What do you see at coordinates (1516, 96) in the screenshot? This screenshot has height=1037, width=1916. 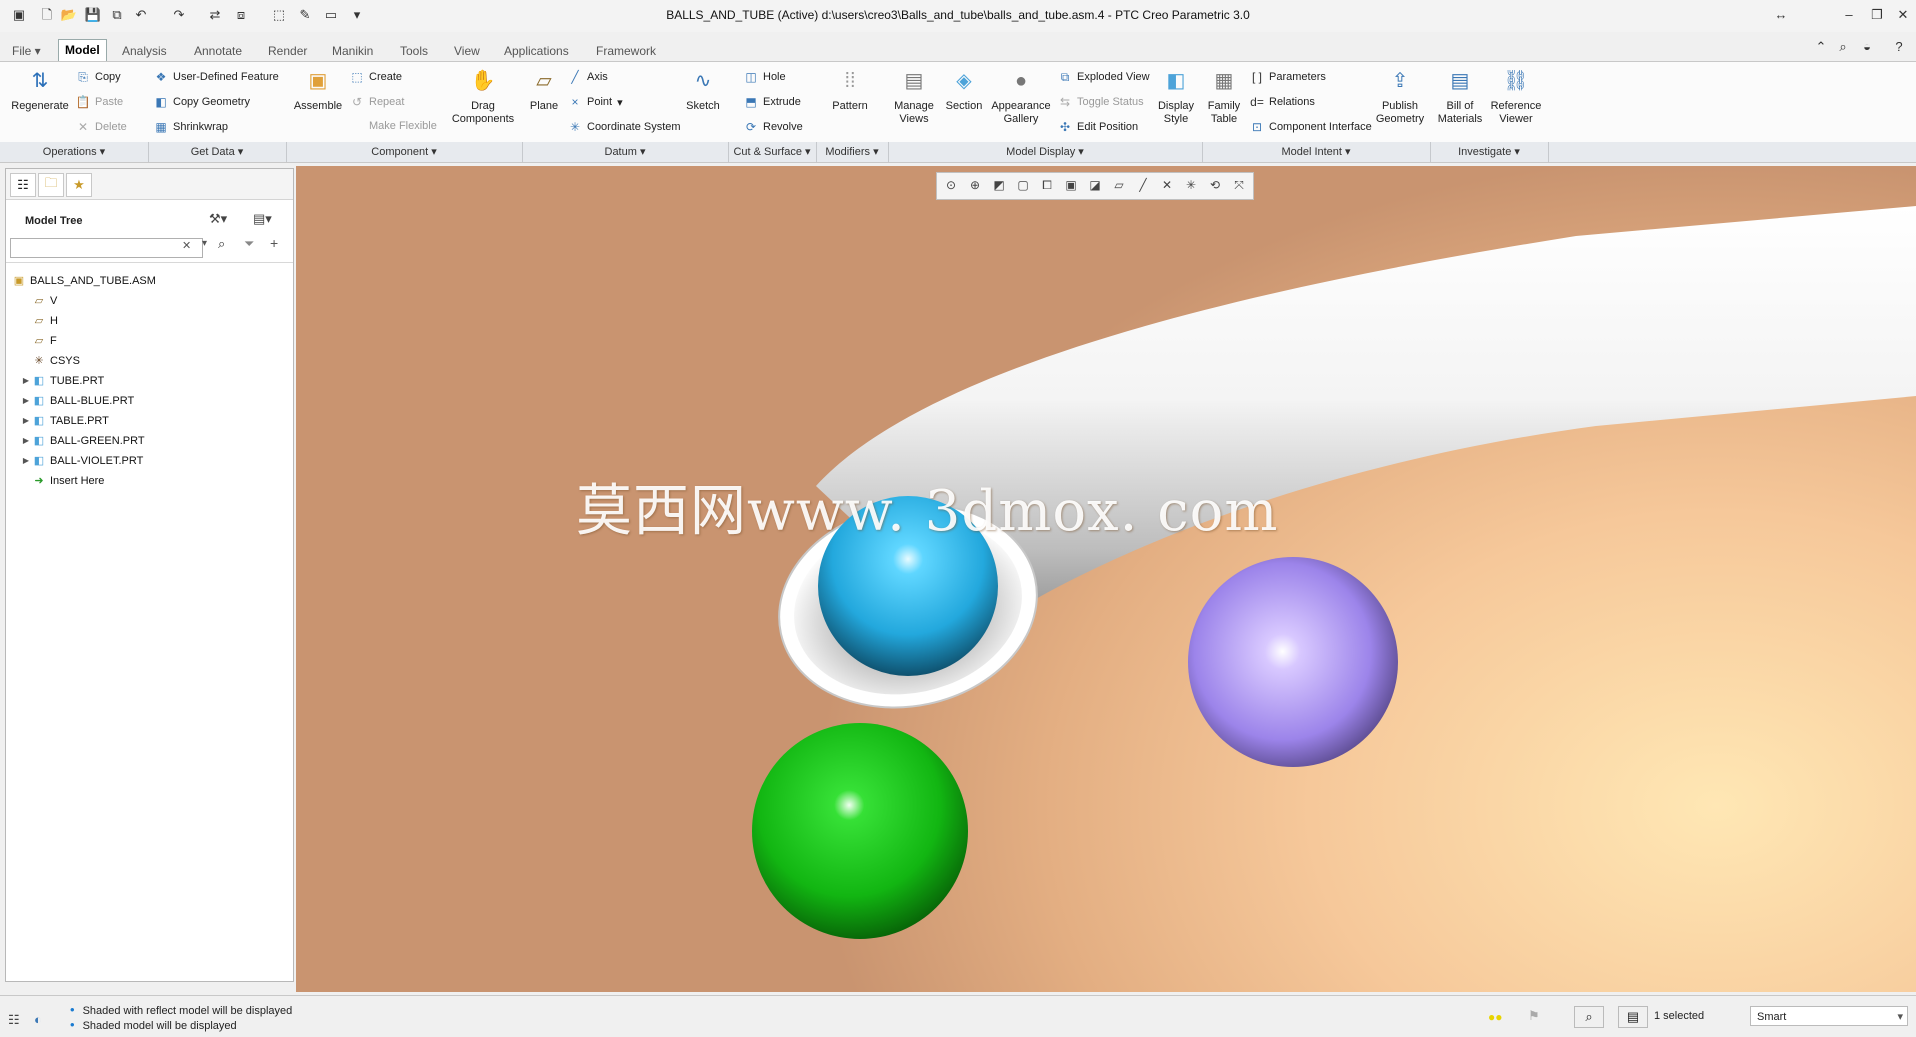 I see `reference-viewer-button: ⛓ Reference Viewer` at bounding box center [1516, 96].